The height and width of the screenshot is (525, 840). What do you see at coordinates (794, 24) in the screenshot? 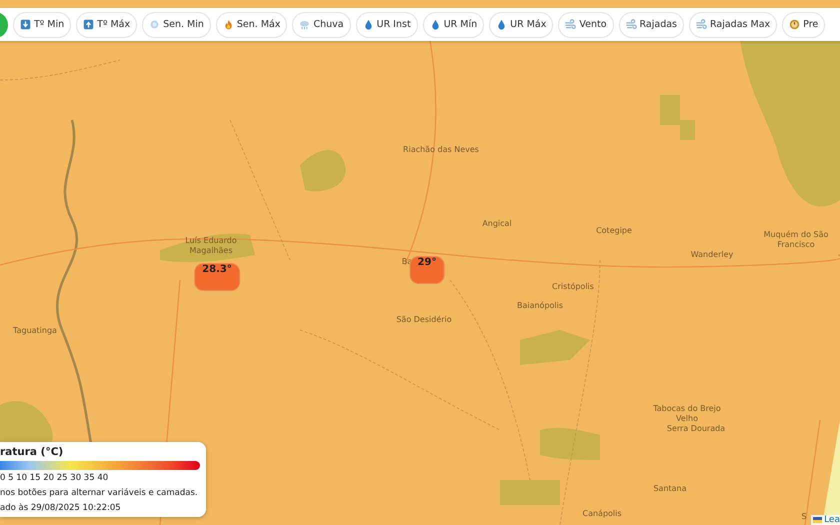
I see `gauge-icon` at bounding box center [794, 24].